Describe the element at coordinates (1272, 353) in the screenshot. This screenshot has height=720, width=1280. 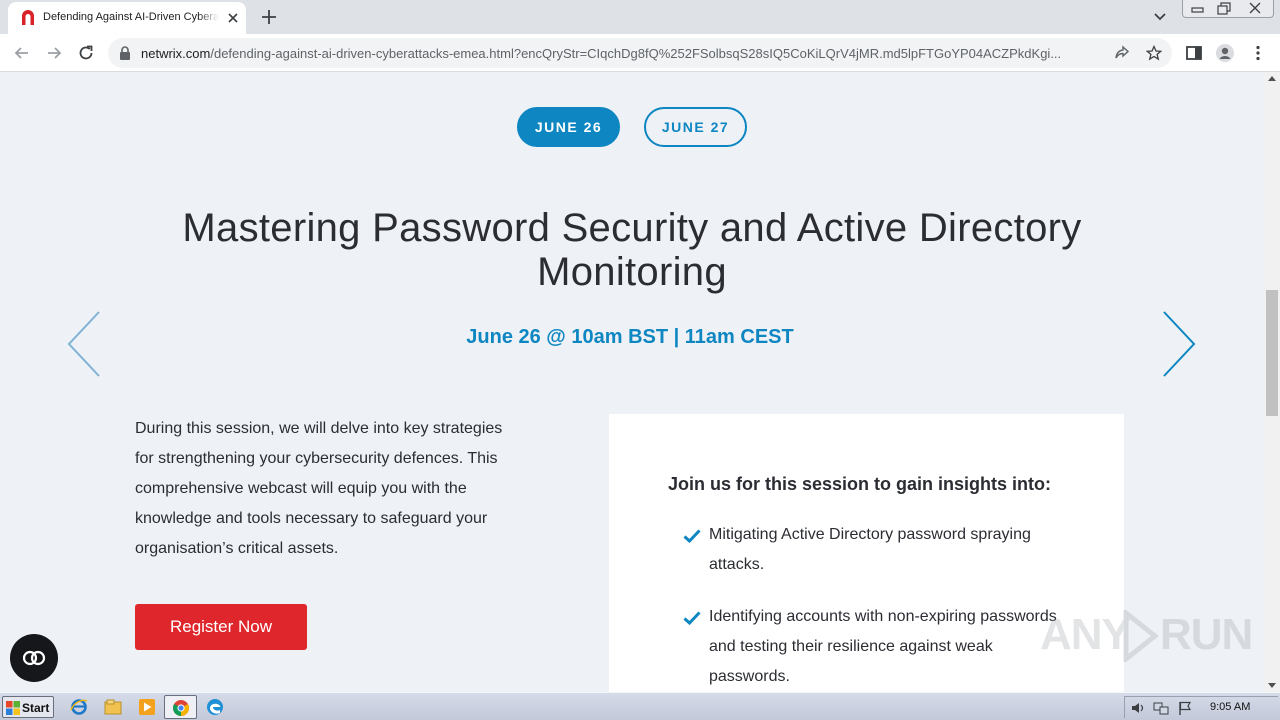
I see `scroll-thumb` at that location.